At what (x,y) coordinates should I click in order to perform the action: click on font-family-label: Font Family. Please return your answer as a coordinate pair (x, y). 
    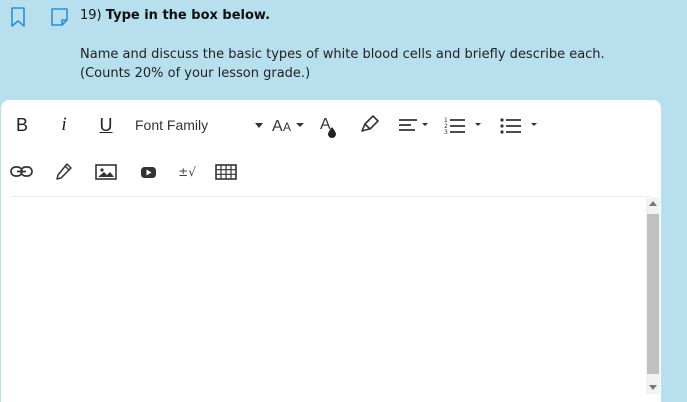
    Looking at the image, I should click on (172, 125).